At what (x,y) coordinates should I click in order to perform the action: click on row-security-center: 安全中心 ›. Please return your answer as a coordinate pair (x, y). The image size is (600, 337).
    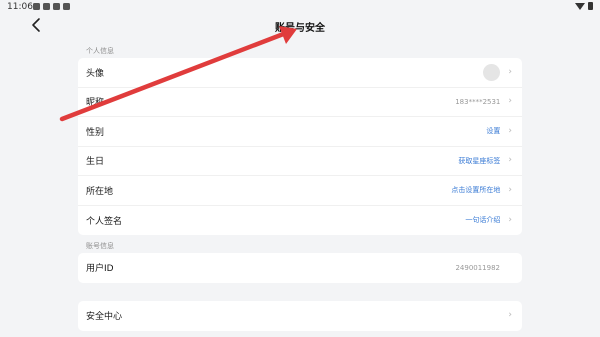
    Looking at the image, I should click on (300, 316).